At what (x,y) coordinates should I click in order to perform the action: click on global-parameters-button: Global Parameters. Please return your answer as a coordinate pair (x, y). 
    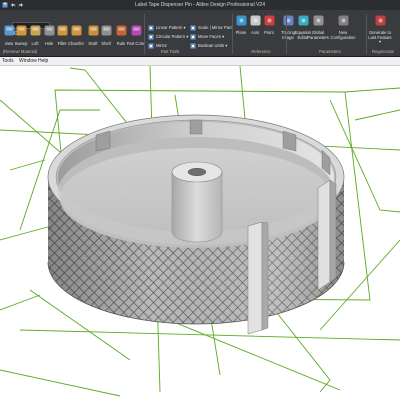
    Looking at the image, I should click on (318, 25).